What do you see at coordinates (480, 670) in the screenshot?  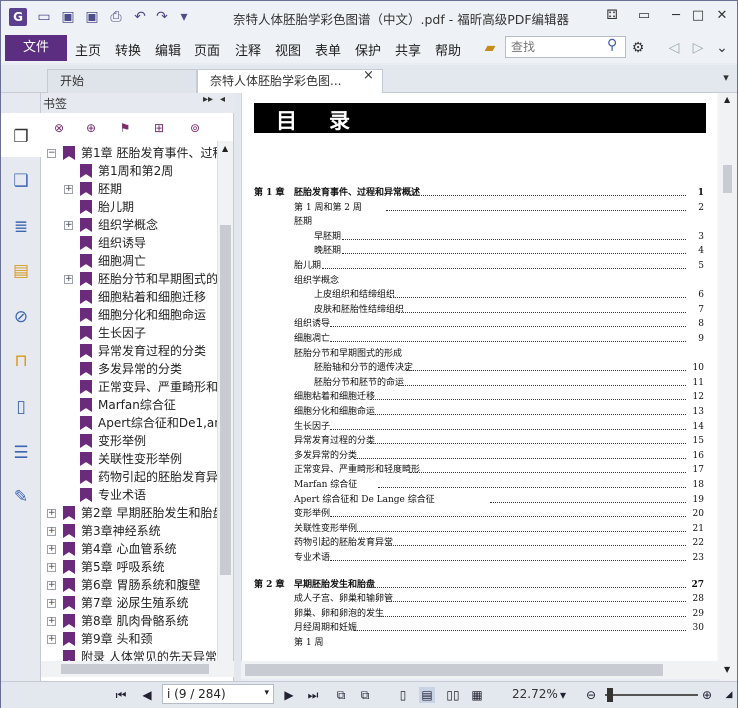 I see `document-horizontal-scrollbar` at bounding box center [480, 670].